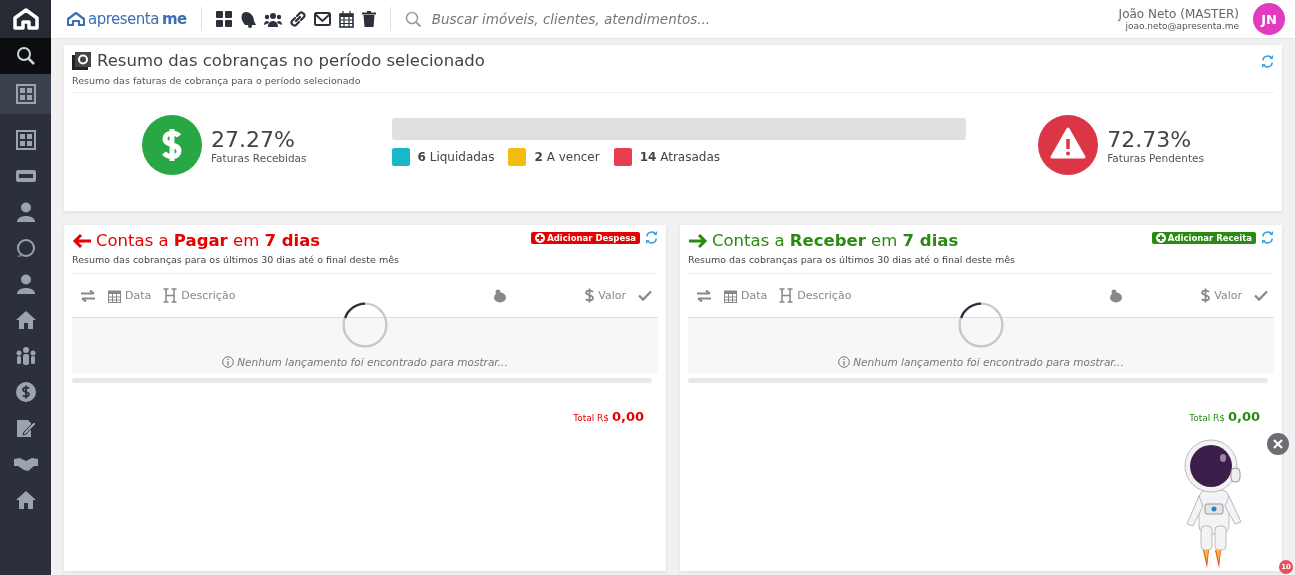 This screenshot has width=1295, height=575. What do you see at coordinates (1155, 157) in the screenshot?
I see `pending-label: Faturas Pendentes` at bounding box center [1155, 157].